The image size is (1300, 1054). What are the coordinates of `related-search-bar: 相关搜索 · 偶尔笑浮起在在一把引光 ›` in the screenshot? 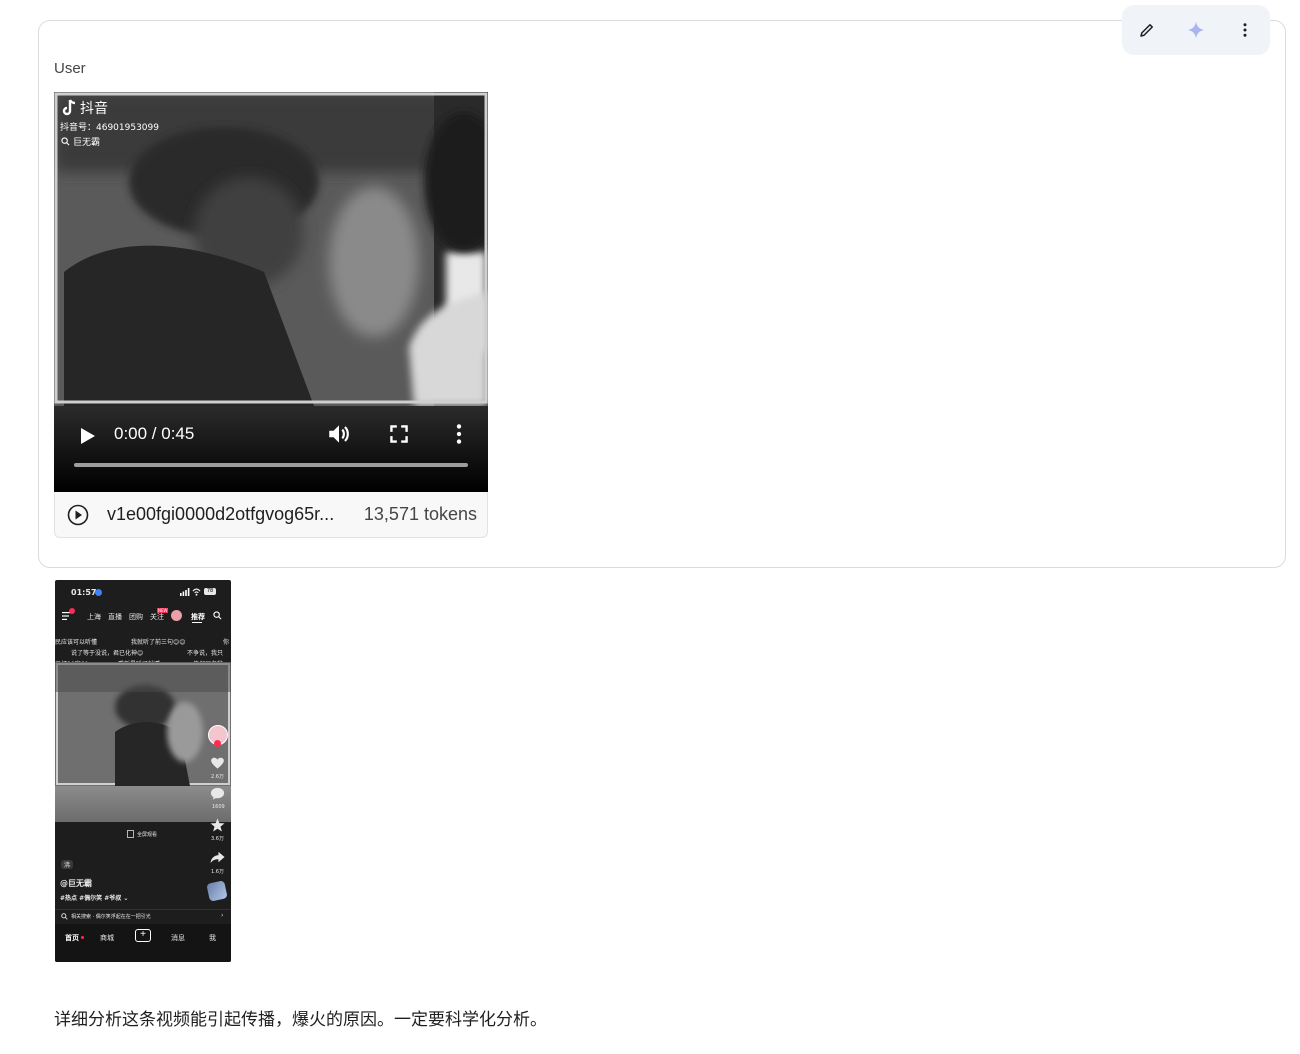 It's located at (143, 917).